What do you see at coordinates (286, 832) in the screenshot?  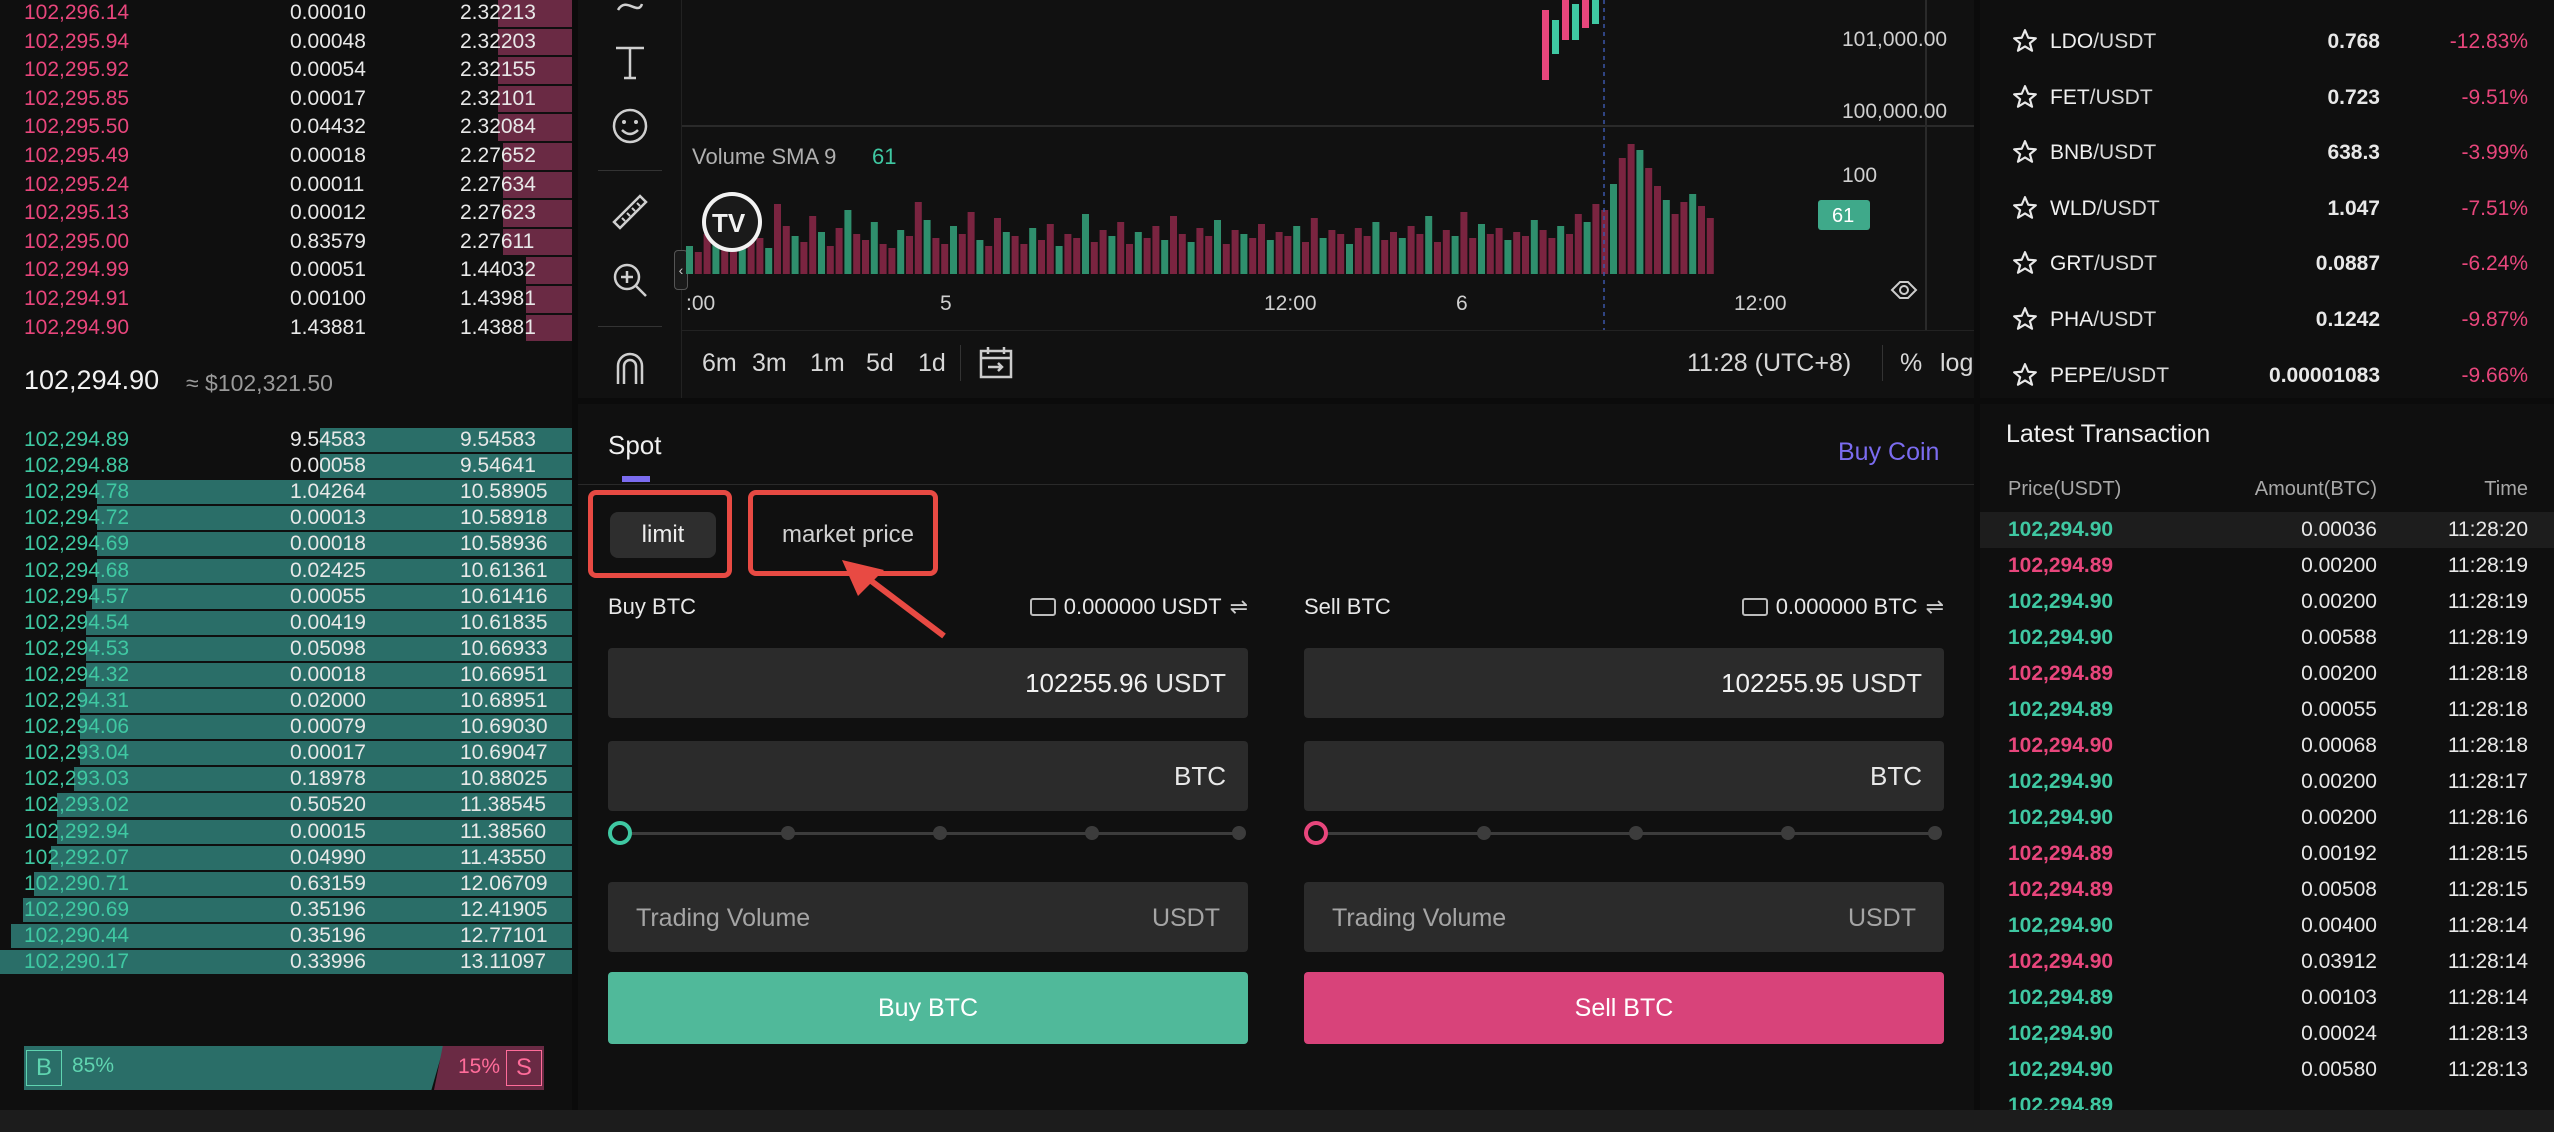 I see `bid-row: 102,292.94 0.00015 11.38560` at bounding box center [286, 832].